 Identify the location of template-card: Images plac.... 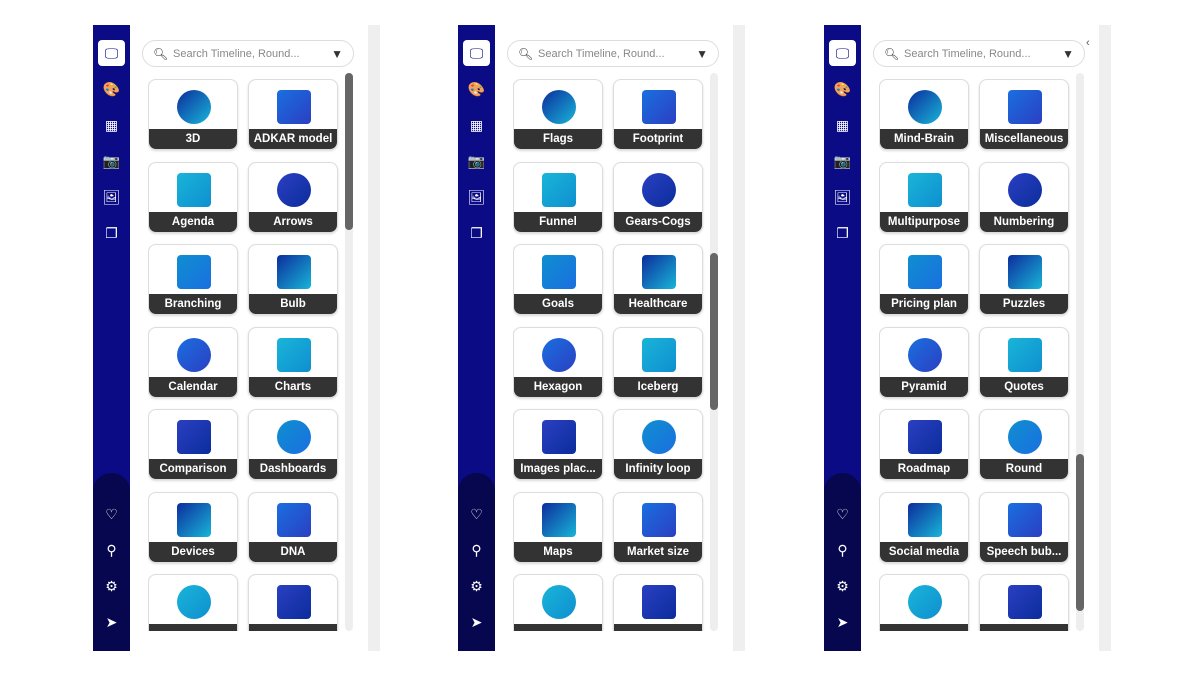
(558, 444).